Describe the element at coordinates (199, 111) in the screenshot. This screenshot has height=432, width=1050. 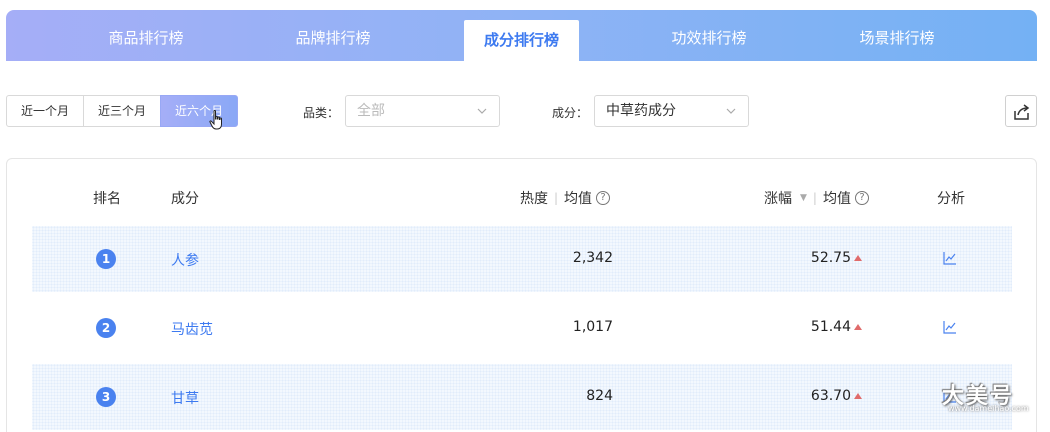
I see `period-6-months-button: 近六个月` at that location.